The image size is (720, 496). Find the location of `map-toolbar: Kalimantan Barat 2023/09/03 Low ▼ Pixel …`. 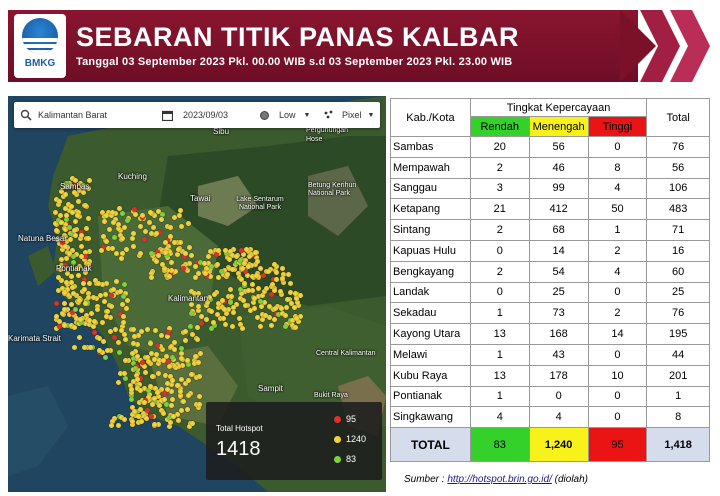

map-toolbar: Kalimantan Barat 2023/09/03 Low ▼ Pixel … is located at coordinates (197, 115).